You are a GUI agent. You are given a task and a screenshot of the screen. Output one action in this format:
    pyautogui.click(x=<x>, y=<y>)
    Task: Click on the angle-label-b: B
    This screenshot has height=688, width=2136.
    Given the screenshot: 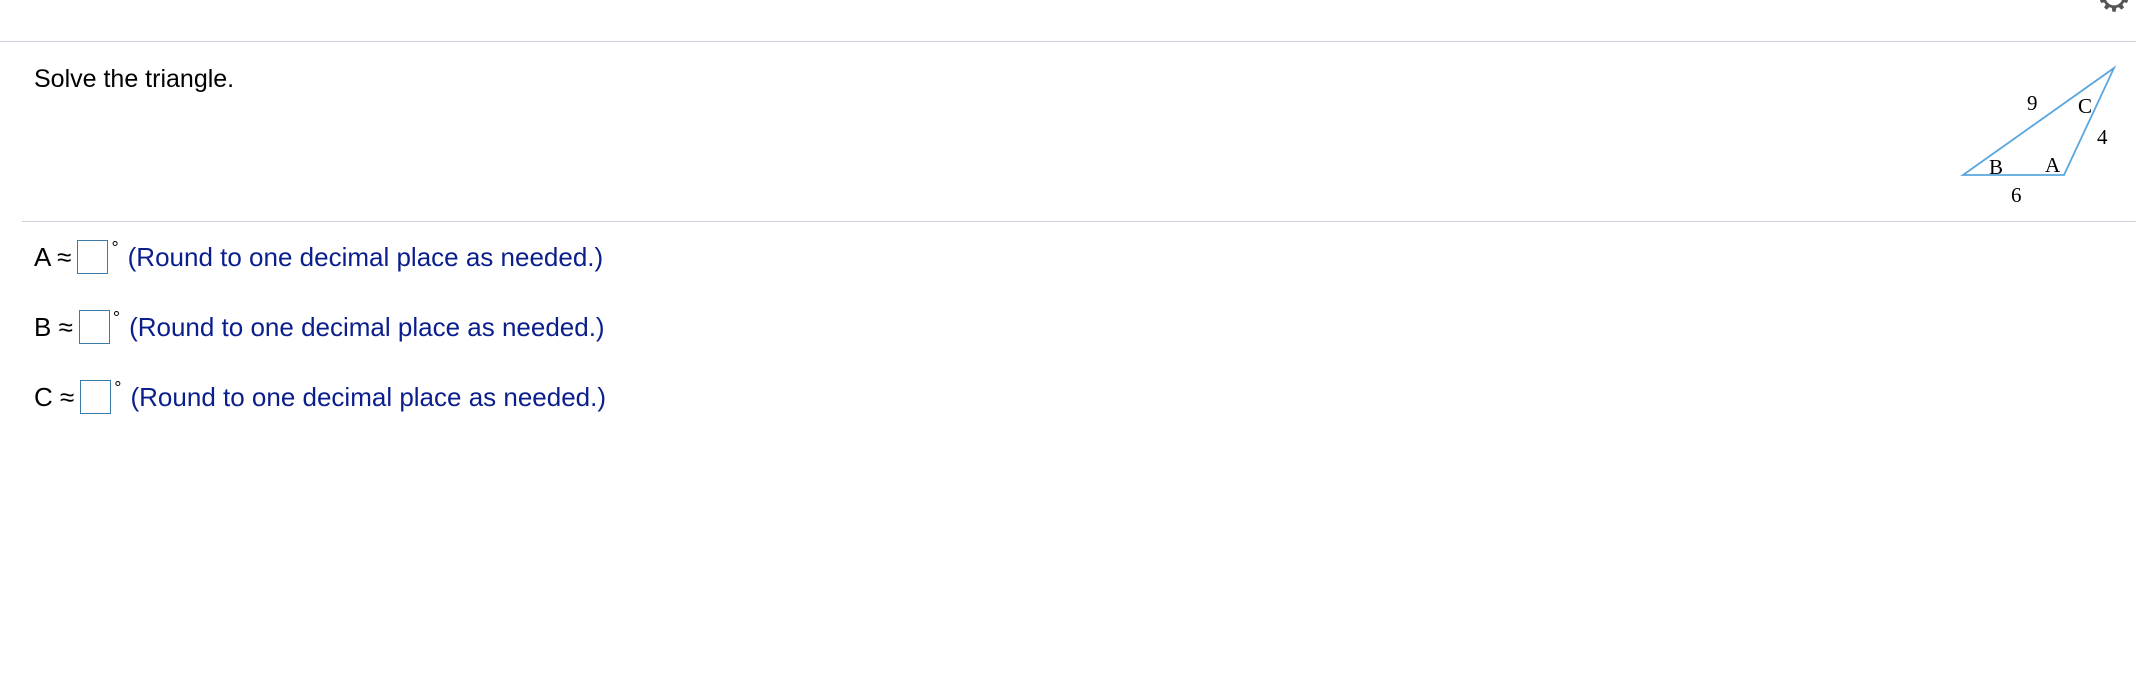 What is the action you would take?
    pyautogui.click(x=1996, y=167)
    